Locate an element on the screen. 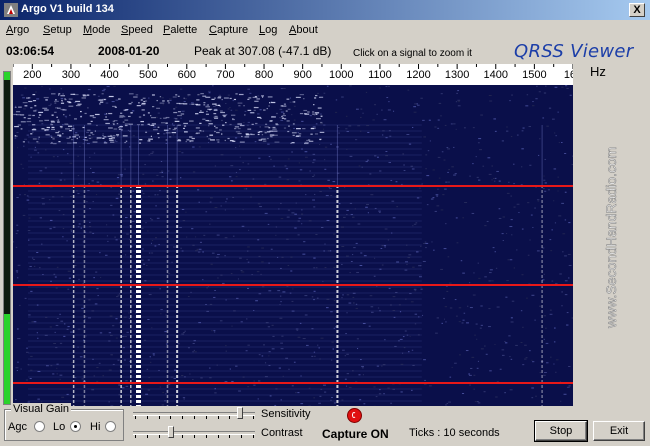  exit-button: Exit is located at coordinates (619, 431).